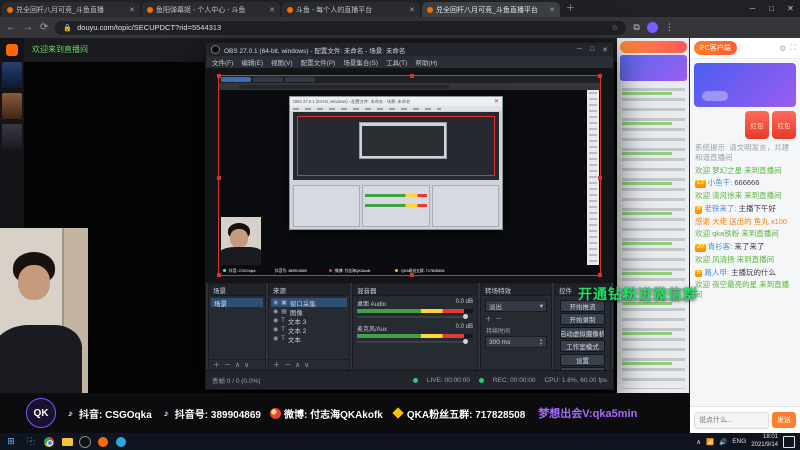  What do you see at coordinates (12, 50) in the screenshot?
I see `douyu-logo` at bounding box center [12, 50].